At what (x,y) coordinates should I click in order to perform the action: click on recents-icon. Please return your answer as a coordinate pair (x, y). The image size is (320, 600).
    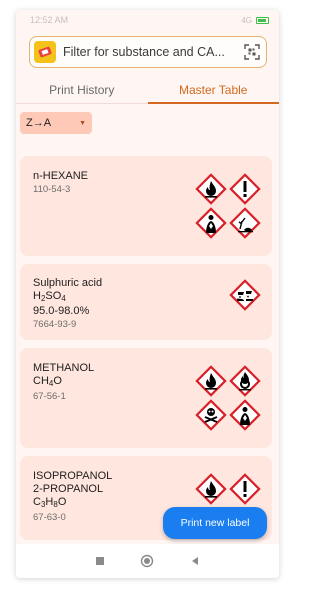
    Looking at the image, I should click on (100, 561).